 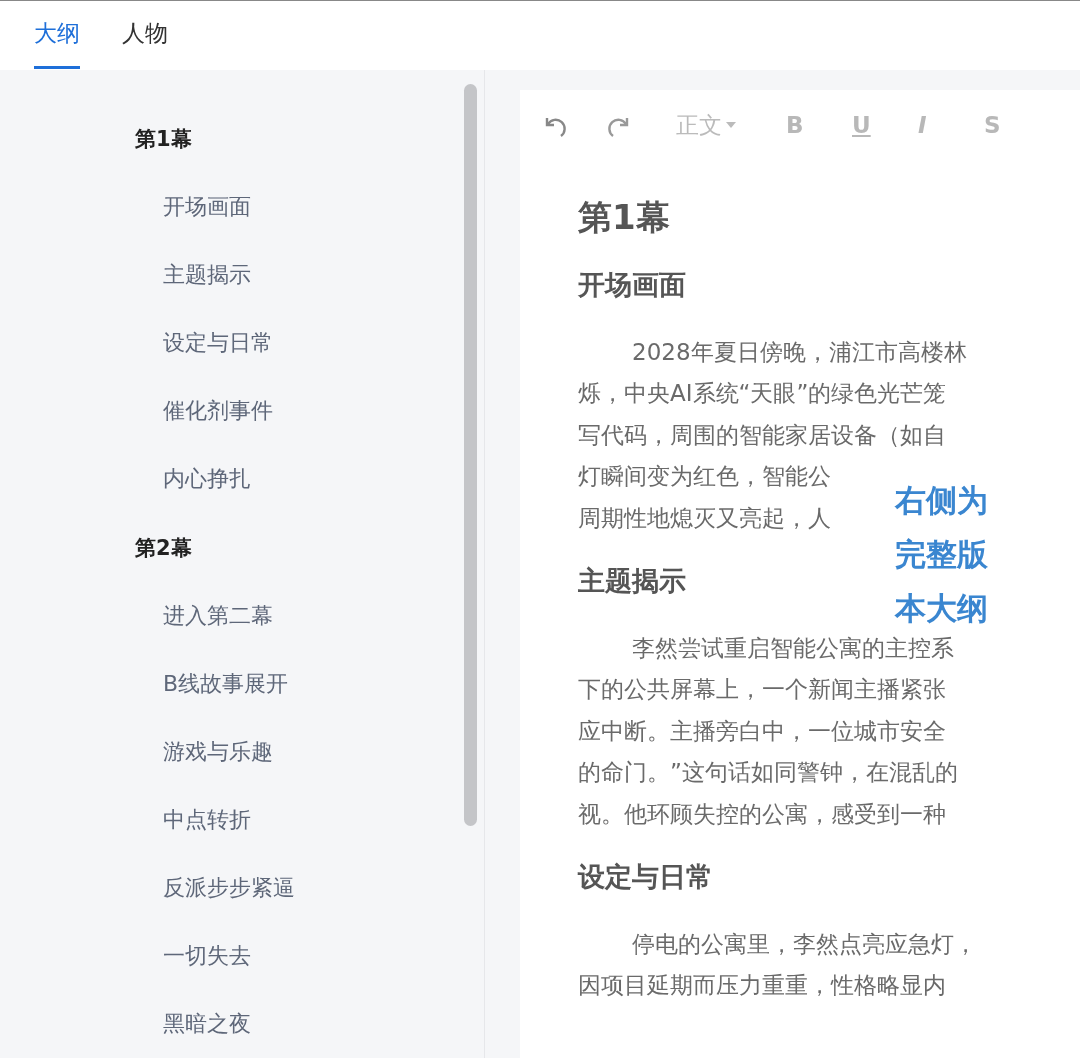 I want to click on text-line: 烁，中央AI系统“天眼”的绿色光芒笼, so click(x=762, y=393).